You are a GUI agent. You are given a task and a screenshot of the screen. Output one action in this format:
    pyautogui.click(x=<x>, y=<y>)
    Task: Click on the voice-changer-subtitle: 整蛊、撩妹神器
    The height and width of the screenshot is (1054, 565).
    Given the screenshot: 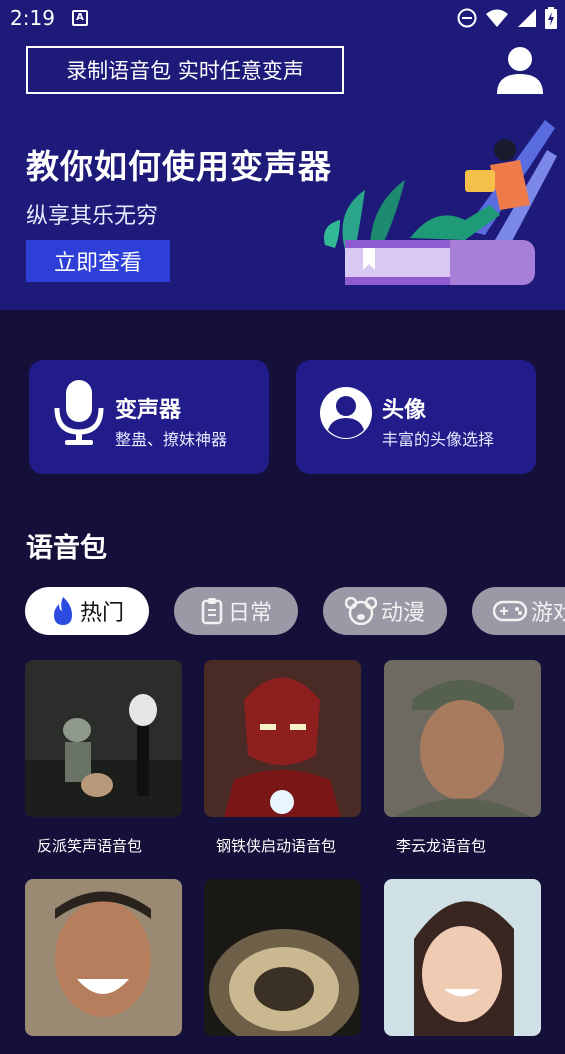 What is the action you would take?
    pyautogui.click(x=171, y=439)
    